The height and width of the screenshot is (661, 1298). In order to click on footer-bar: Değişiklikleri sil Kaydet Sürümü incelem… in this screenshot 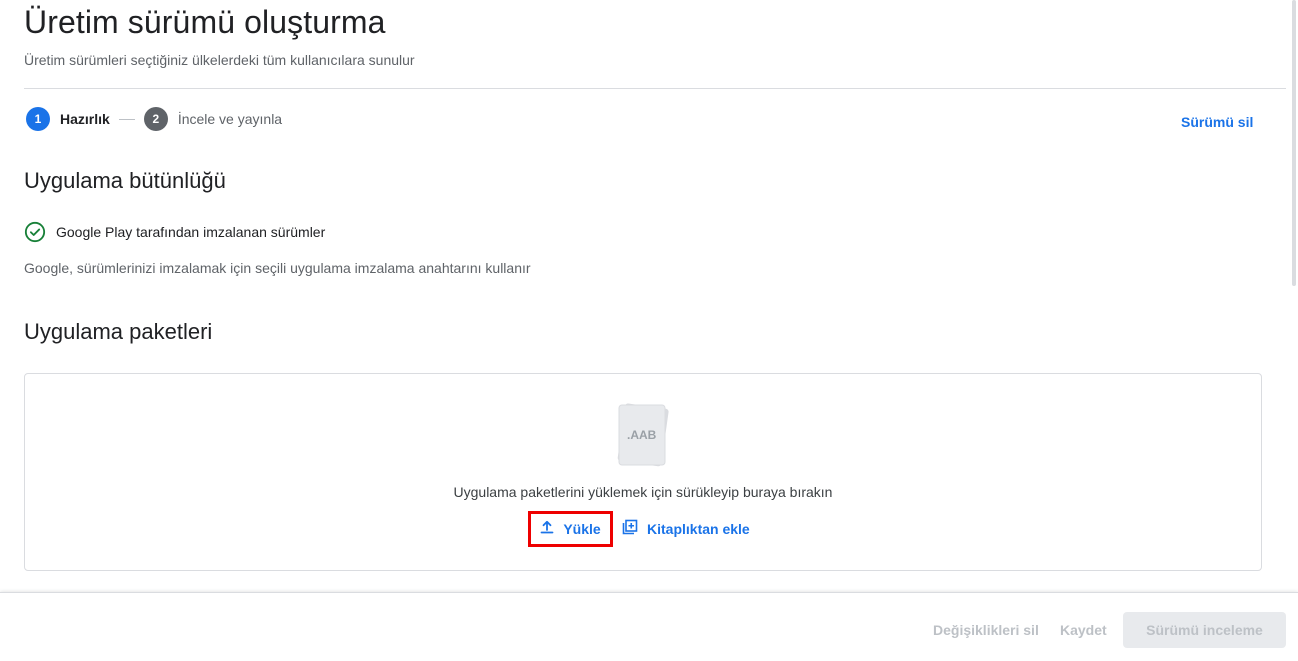, I will do `click(649, 626)`.